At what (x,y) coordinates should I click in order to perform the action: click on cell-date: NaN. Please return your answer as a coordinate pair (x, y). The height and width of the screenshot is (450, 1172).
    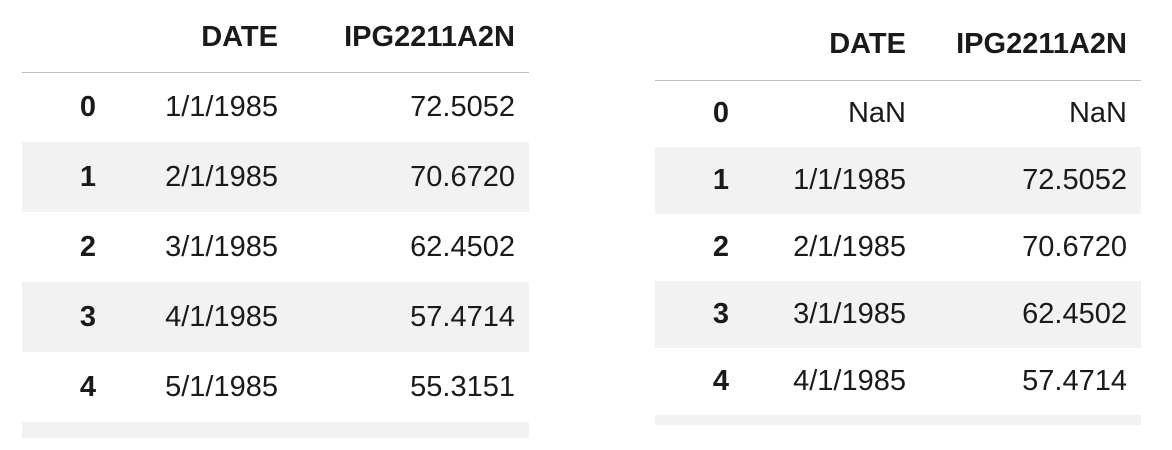
    Looking at the image, I should click on (876, 113).